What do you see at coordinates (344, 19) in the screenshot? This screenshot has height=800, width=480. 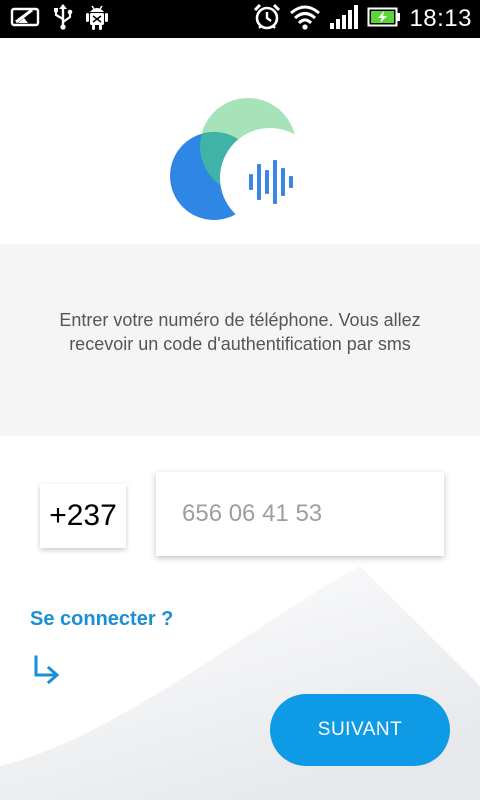 I see `signal-icon` at bounding box center [344, 19].